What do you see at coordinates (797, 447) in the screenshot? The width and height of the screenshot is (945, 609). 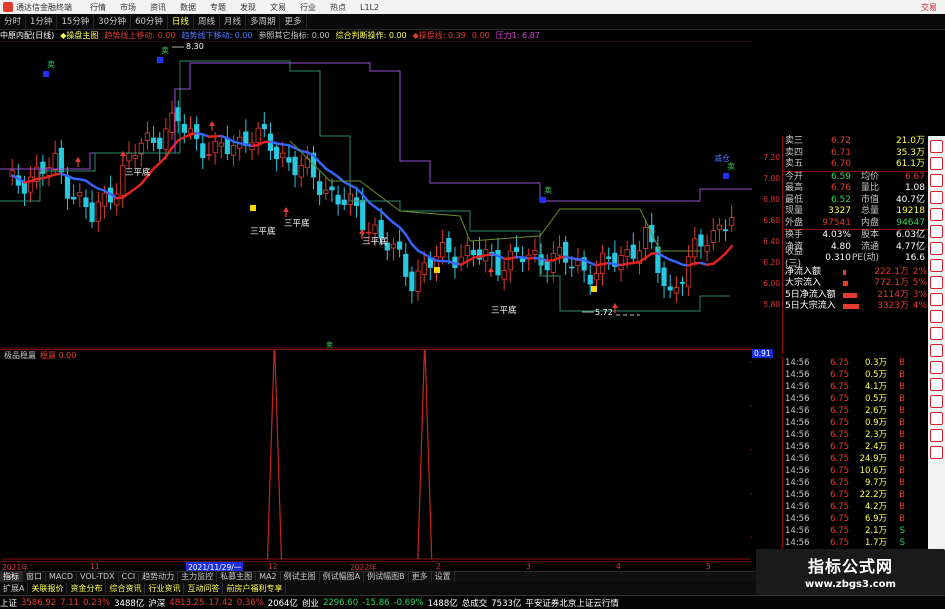 I see `tick-time: 14:56` at bounding box center [797, 447].